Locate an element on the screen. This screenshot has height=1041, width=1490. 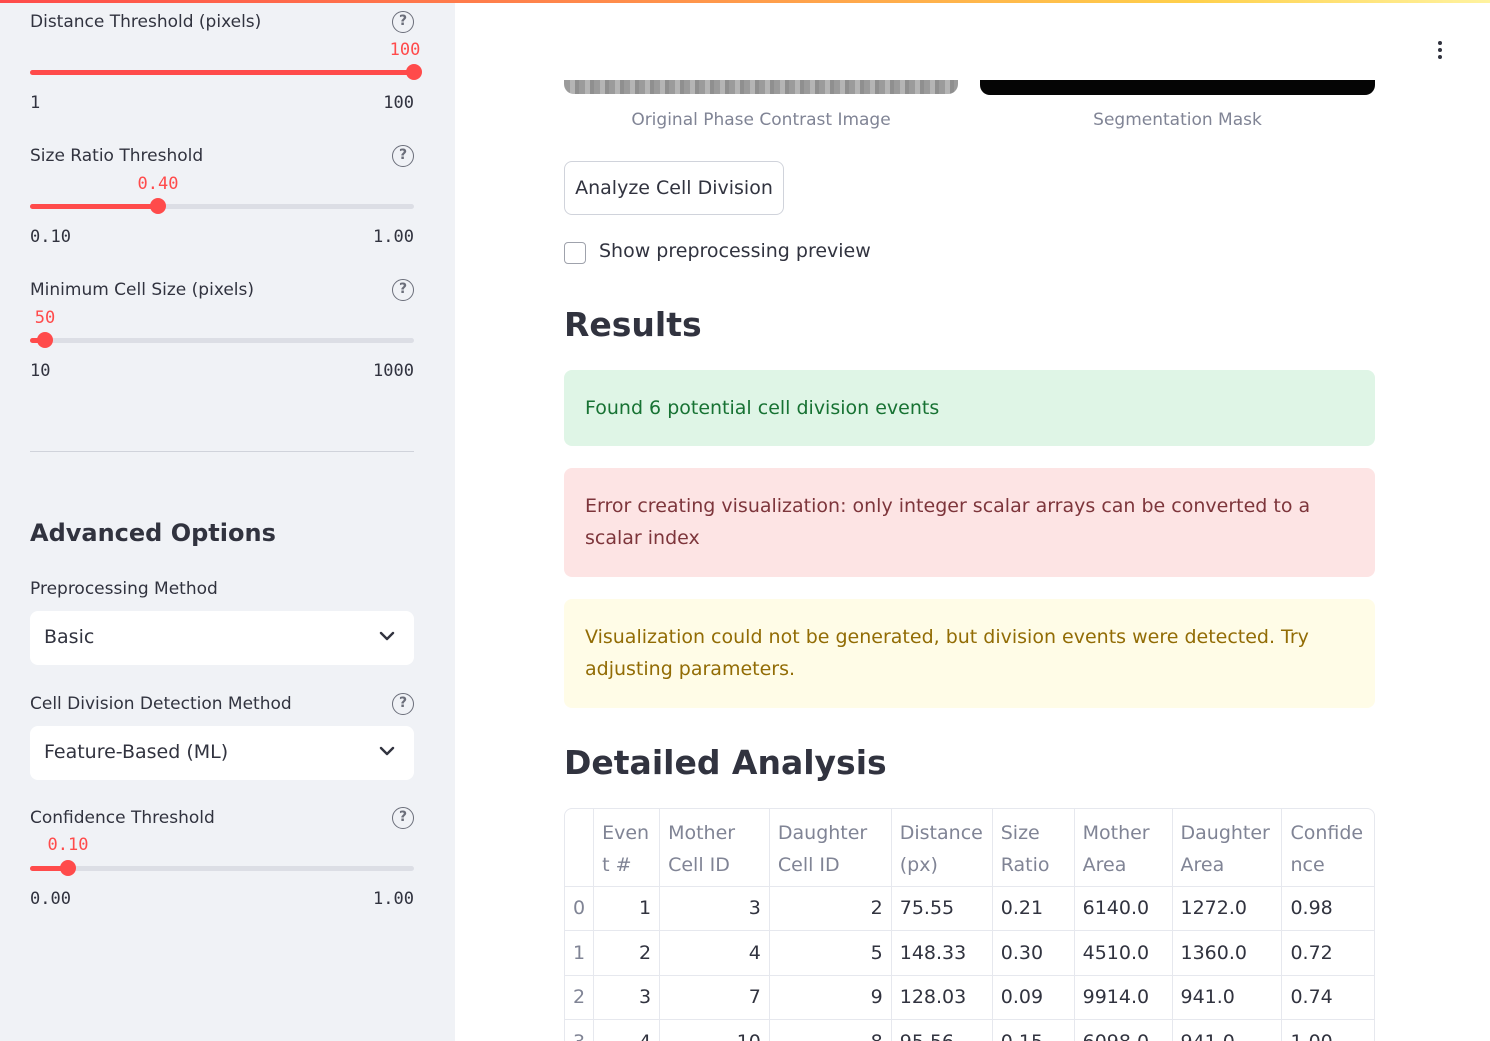
advanced-options-heading: Advanced Options is located at coordinates (153, 533).